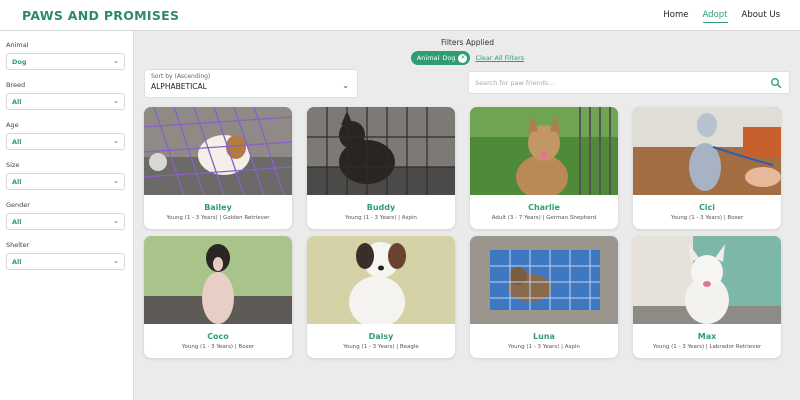 Image resolution: width=800 pixels, height=400 pixels. I want to click on shelter-select: All ⌄, so click(65, 261).